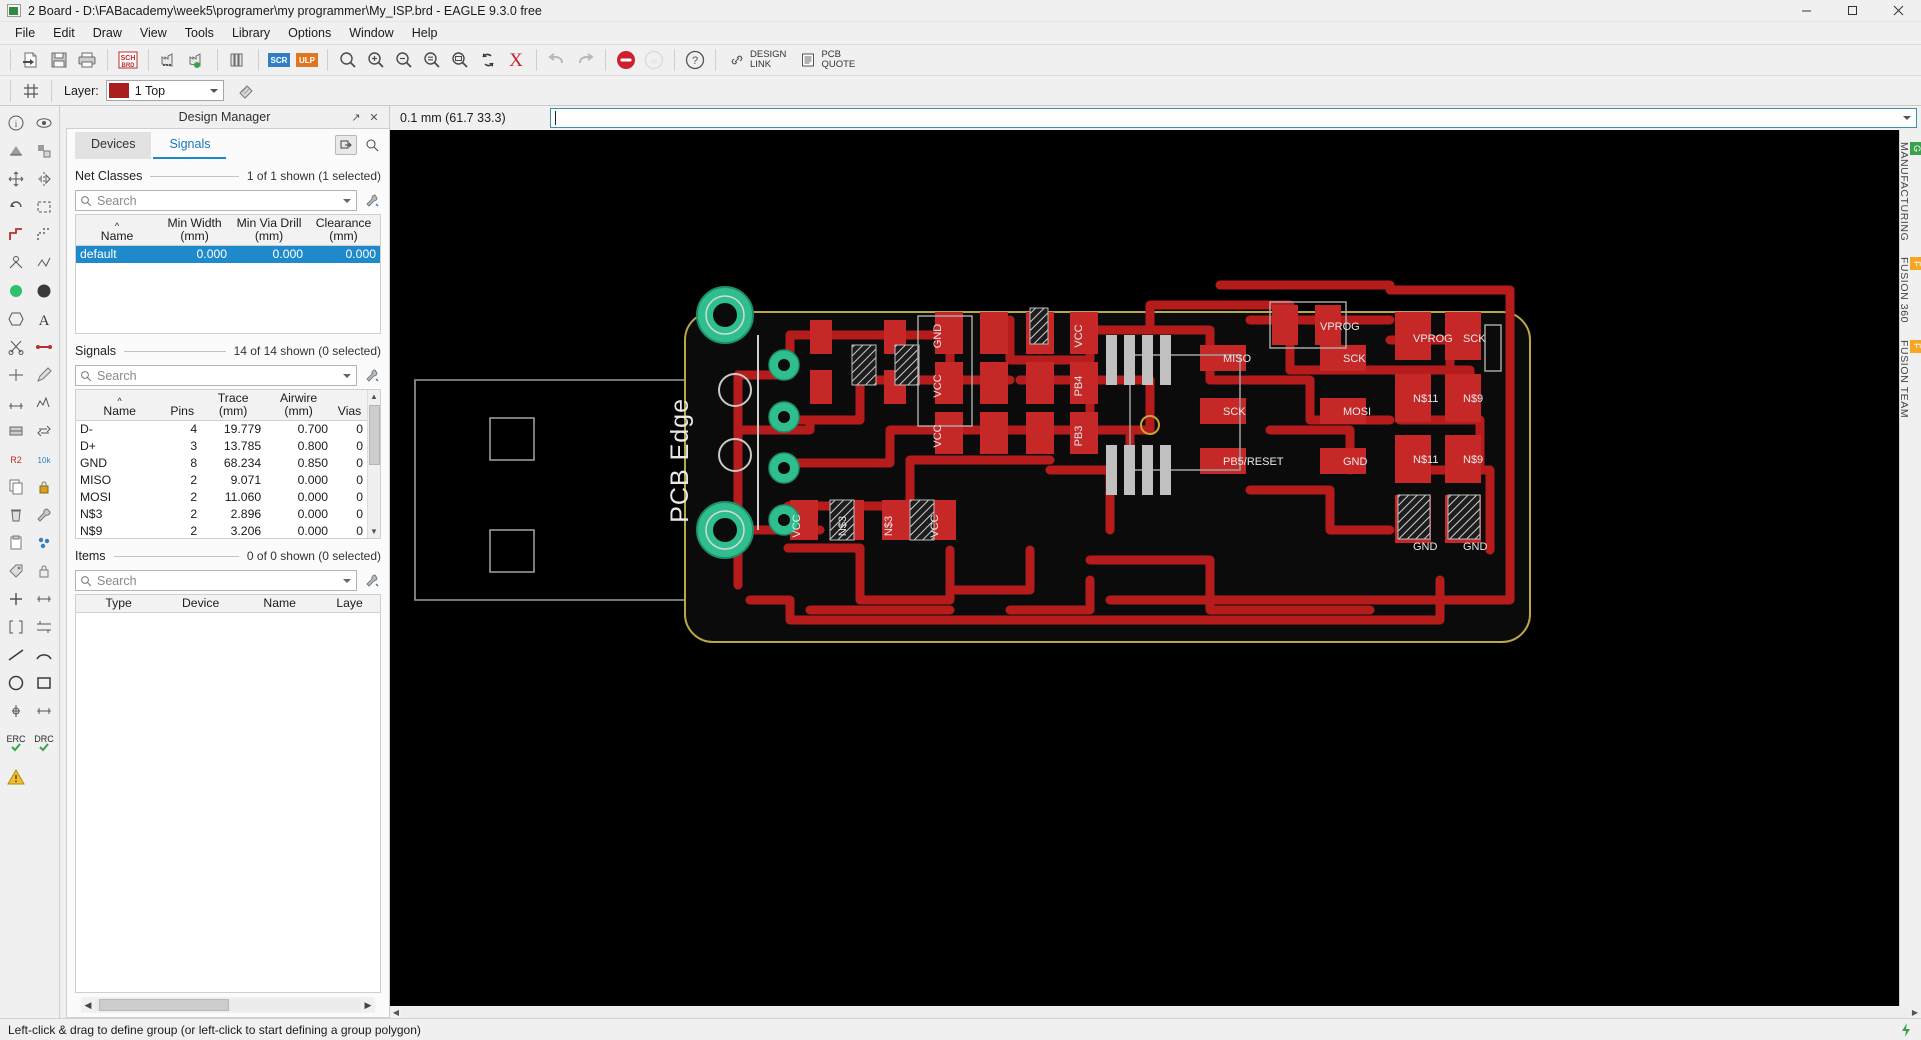  What do you see at coordinates (279, 60) in the screenshot?
I see `script-icon: SCR` at bounding box center [279, 60].